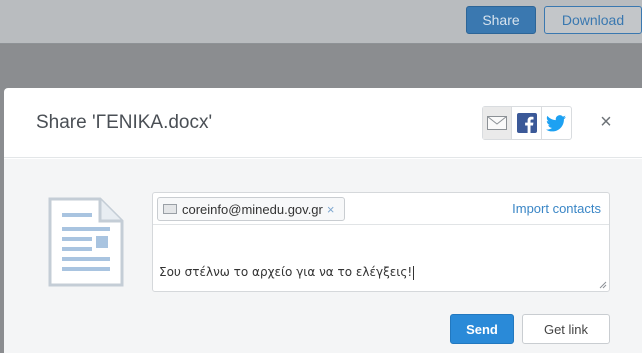 This screenshot has height=353, width=642. I want to click on get-link-button: Get link, so click(566, 329).